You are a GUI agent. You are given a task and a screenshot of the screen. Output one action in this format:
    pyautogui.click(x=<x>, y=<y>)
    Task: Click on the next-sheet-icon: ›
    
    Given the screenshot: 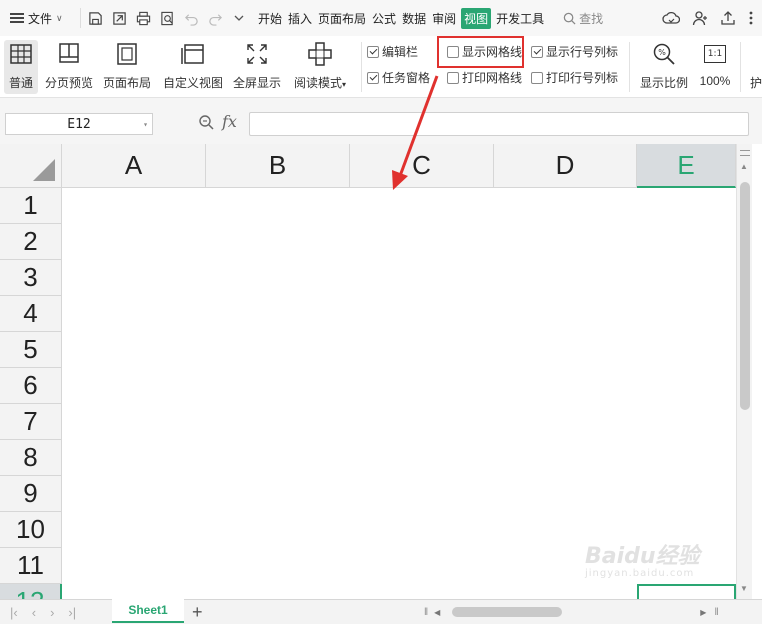 What is the action you would take?
    pyautogui.click(x=52, y=612)
    